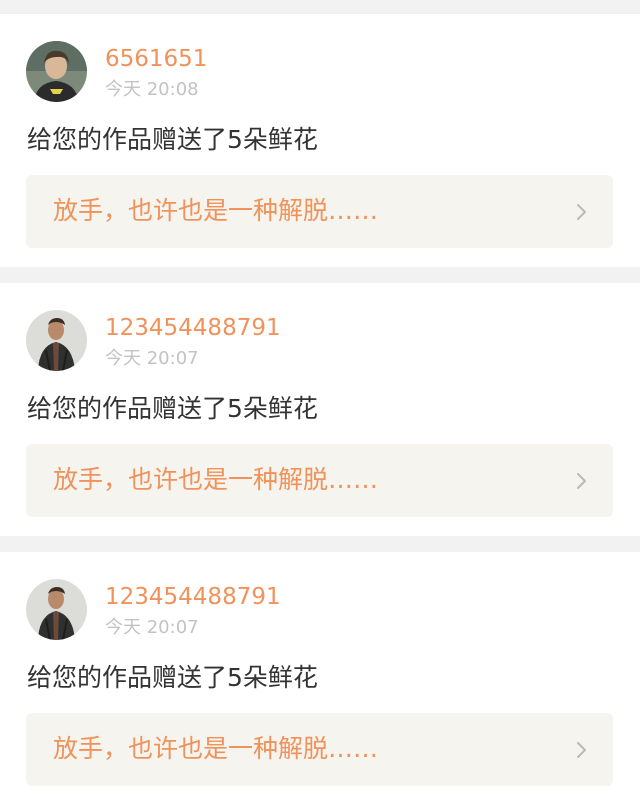 The image size is (640, 805). What do you see at coordinates (152, 89) in the screenshot?
I see `timestamp: 今天 20:08` at bounding box center [152, 89].